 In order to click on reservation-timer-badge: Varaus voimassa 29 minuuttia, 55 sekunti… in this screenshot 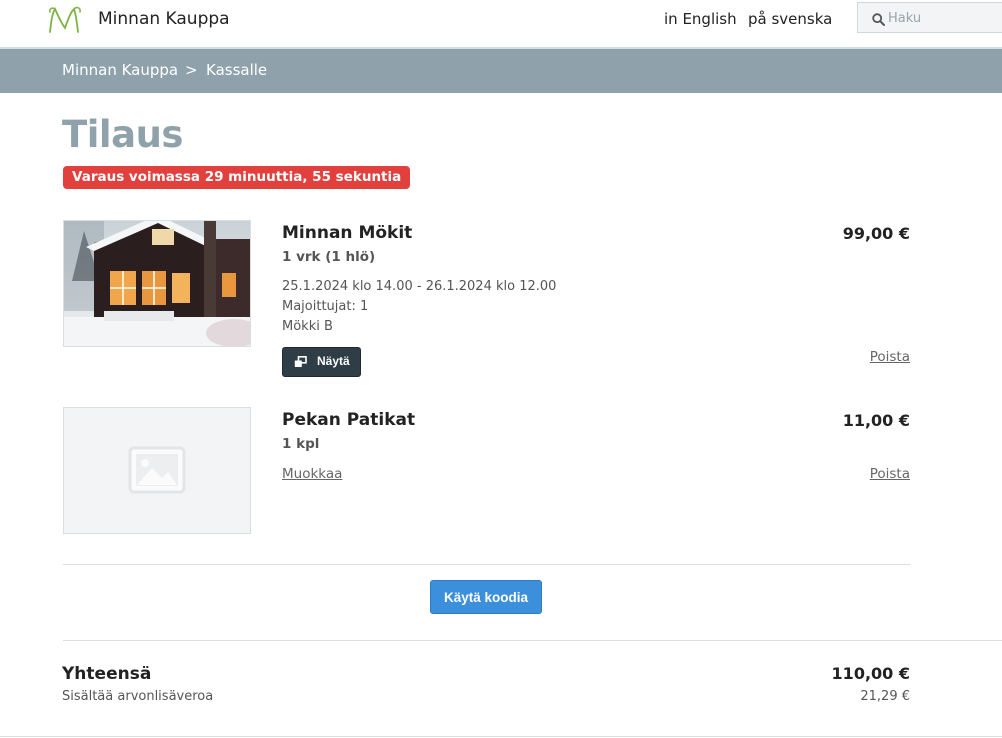, I will do `click(237, 177)`.